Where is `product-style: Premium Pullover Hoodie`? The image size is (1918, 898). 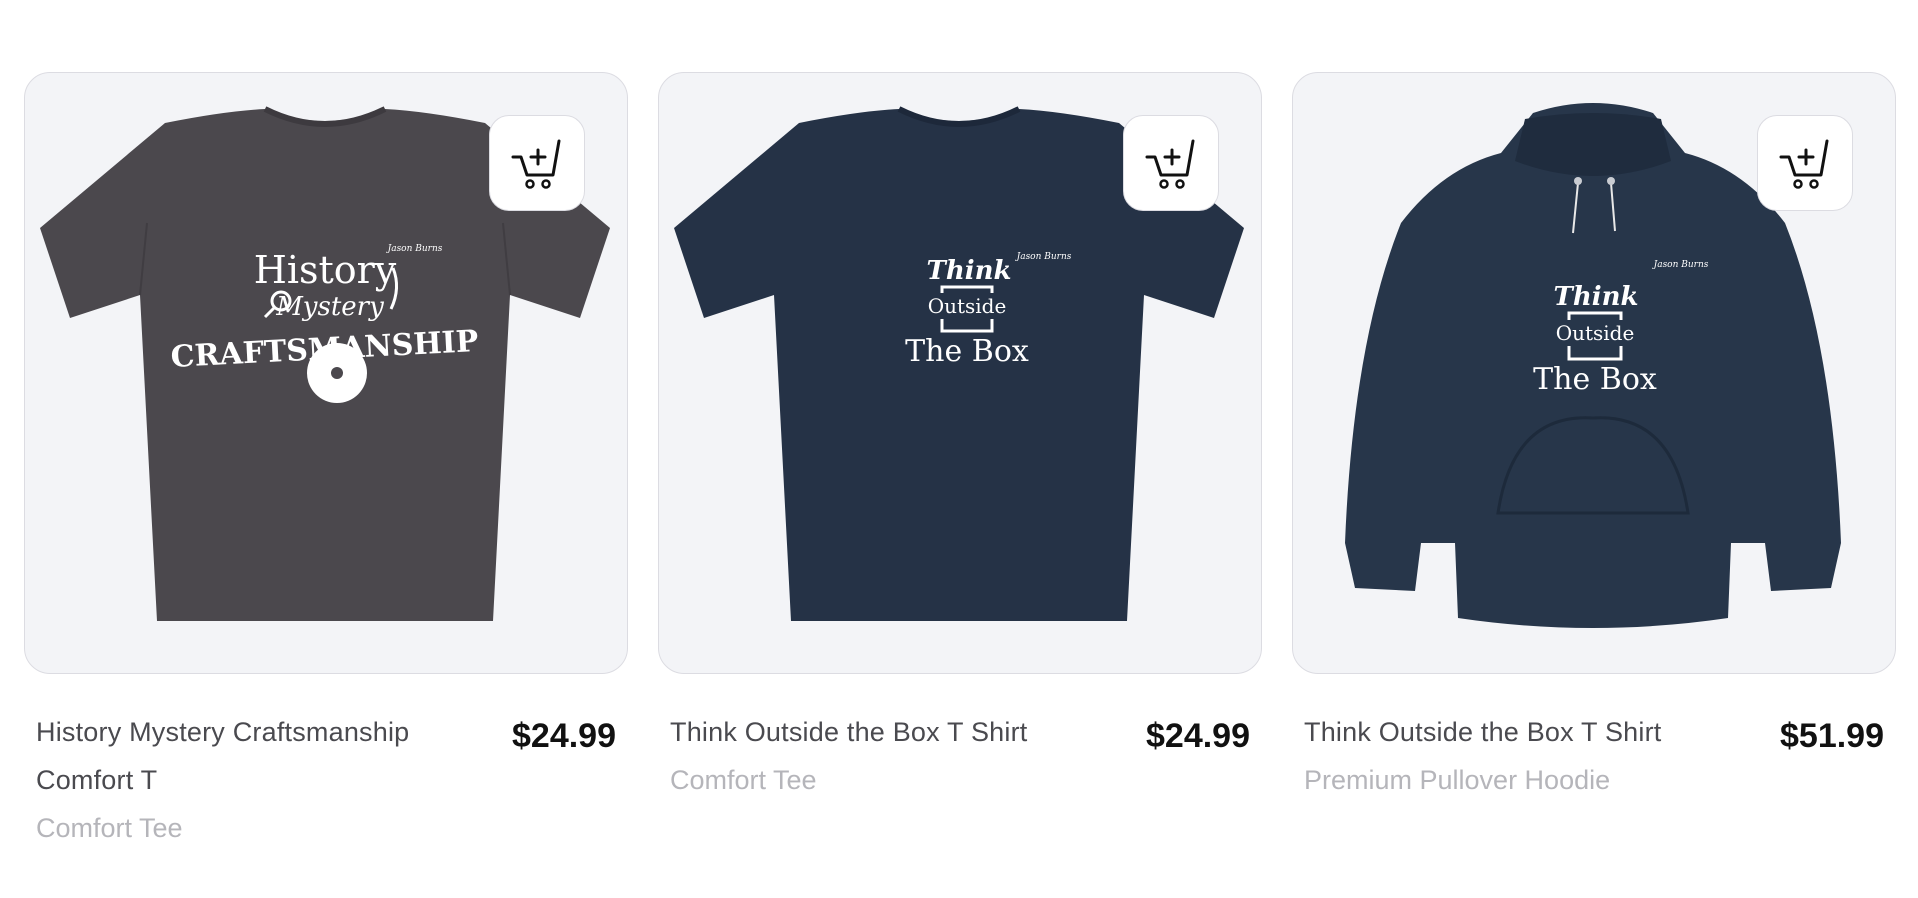
product-style: Premium Pullover Hoodie is located at coordinates (1457, 780).